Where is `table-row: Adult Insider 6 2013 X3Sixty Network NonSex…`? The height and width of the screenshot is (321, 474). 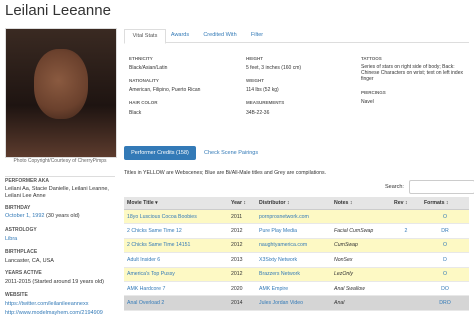
table-row: Adult Insider 6 2013 X3Sixty Network NonSex… is located at coordinates (296, 260).